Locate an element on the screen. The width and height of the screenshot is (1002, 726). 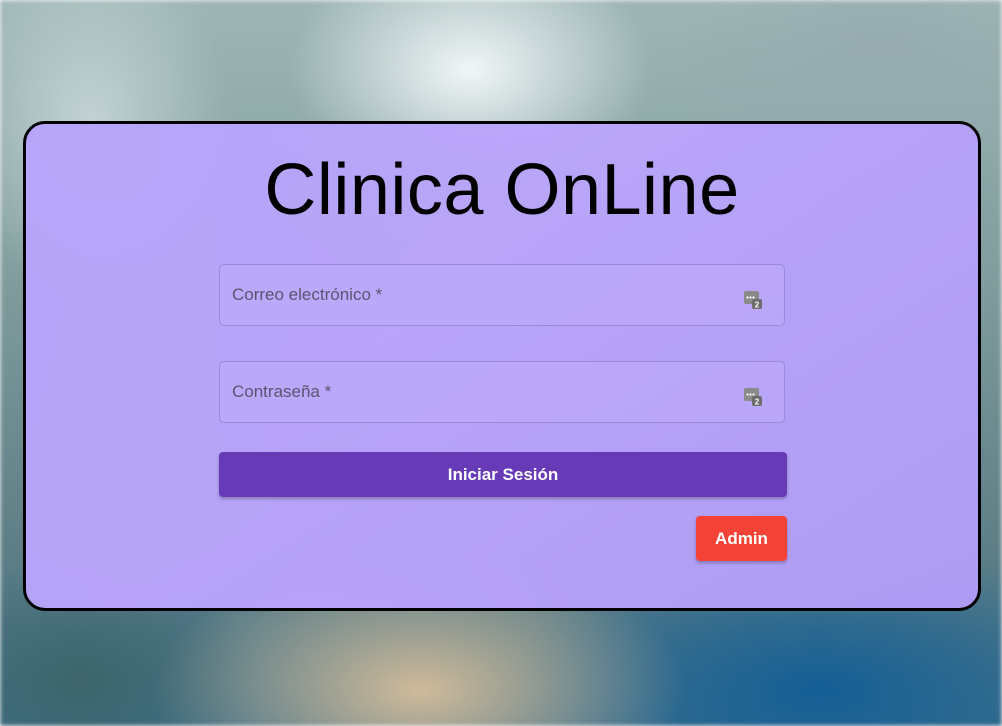
password-input is located at coordinates (477, 392).